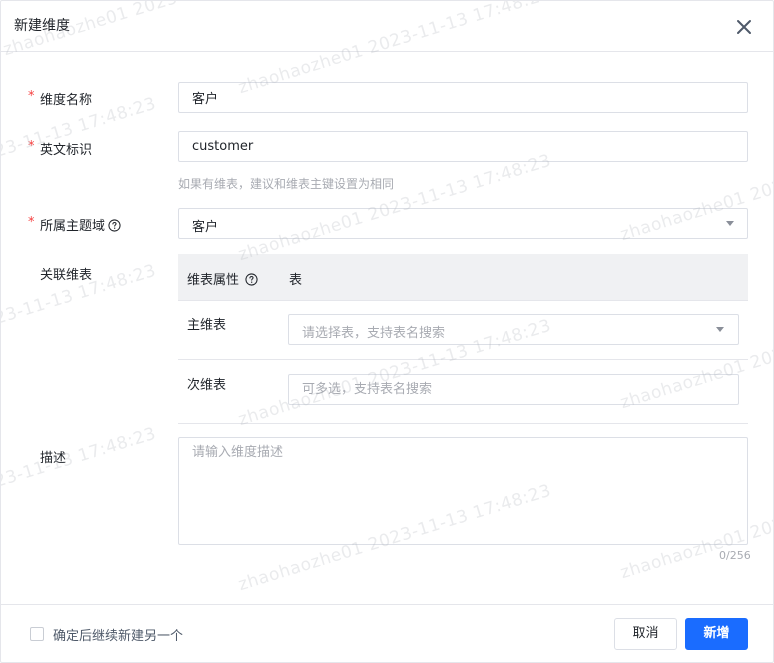  Describe the element at coordinates (118, 634) in the screenshot. I see `continue-checkbox-label: 确定后继续新建另一个` at that location.